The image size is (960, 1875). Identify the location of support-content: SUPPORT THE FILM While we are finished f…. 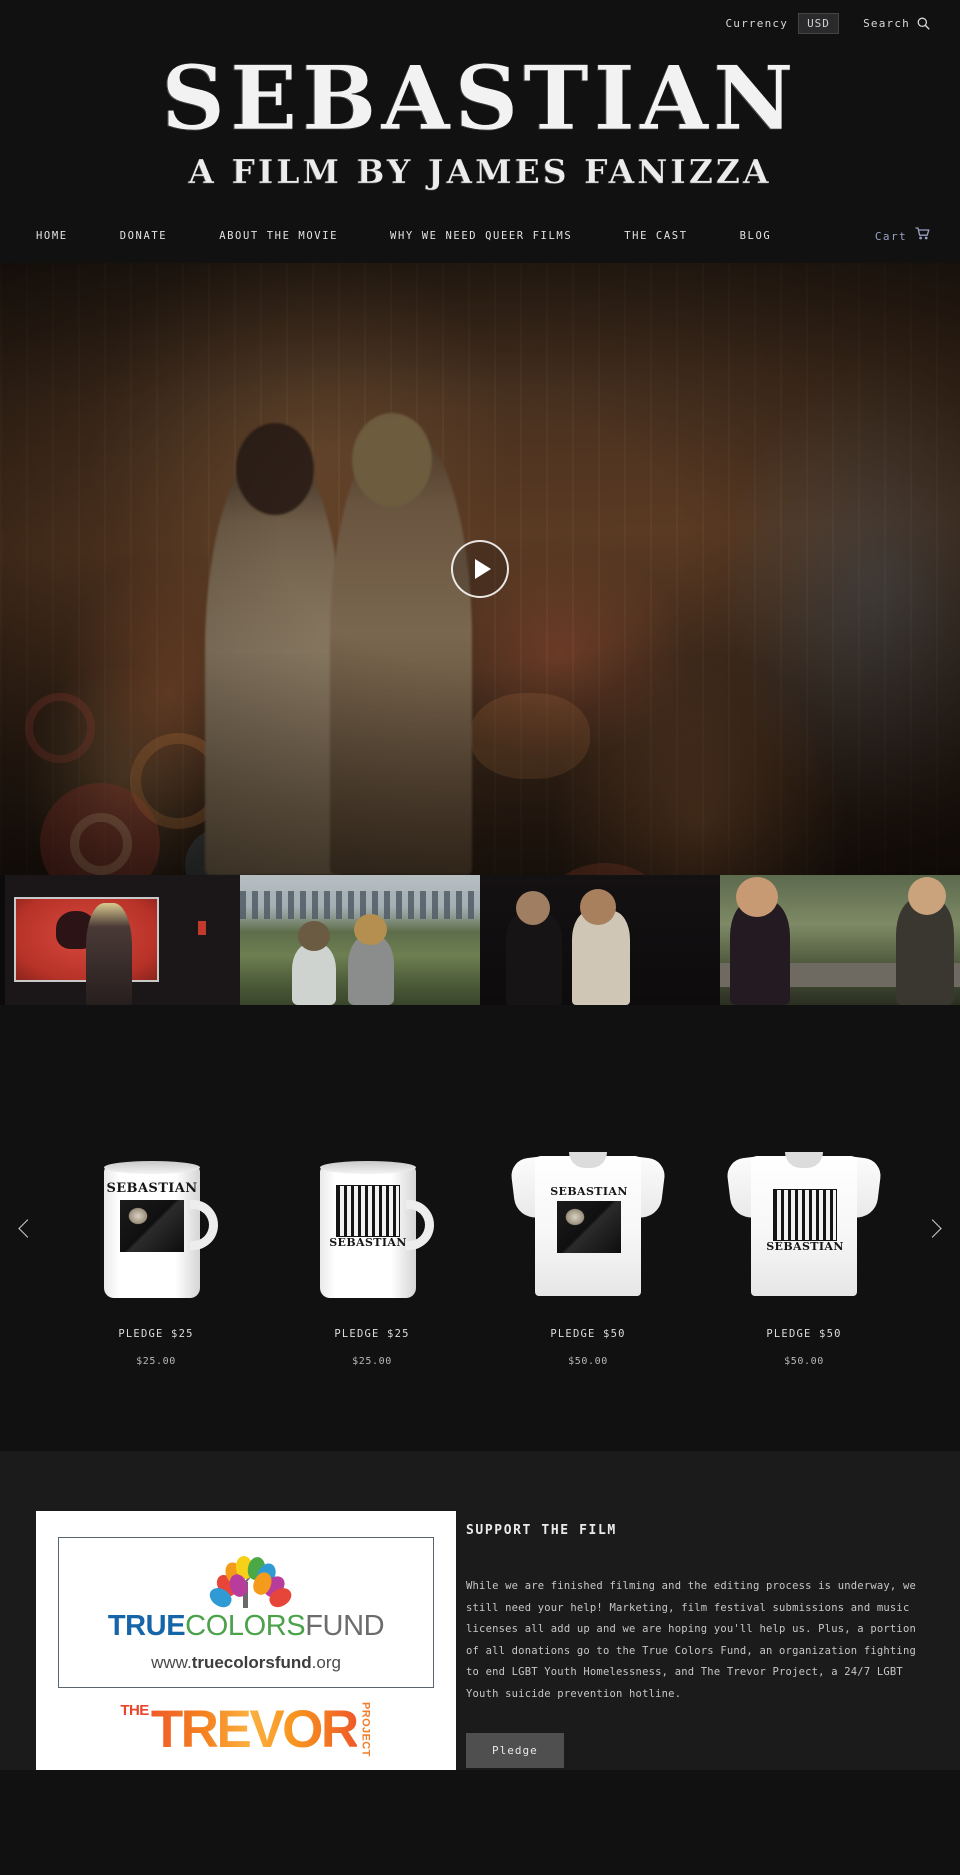
(710, 1640).